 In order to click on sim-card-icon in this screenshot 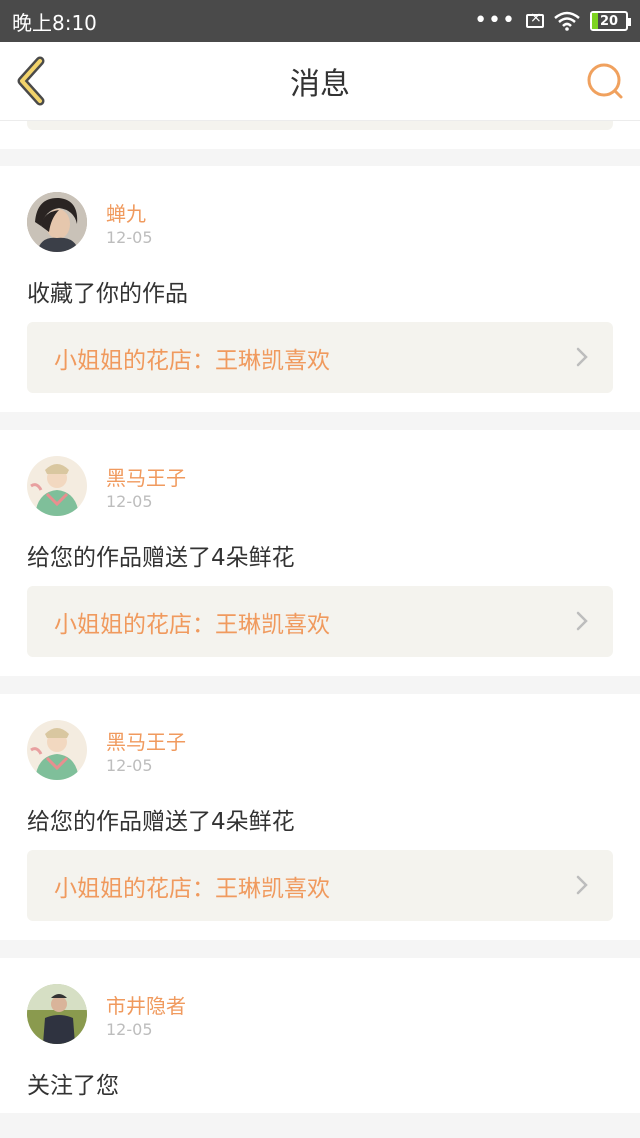, I will do `click(535, 19)`.